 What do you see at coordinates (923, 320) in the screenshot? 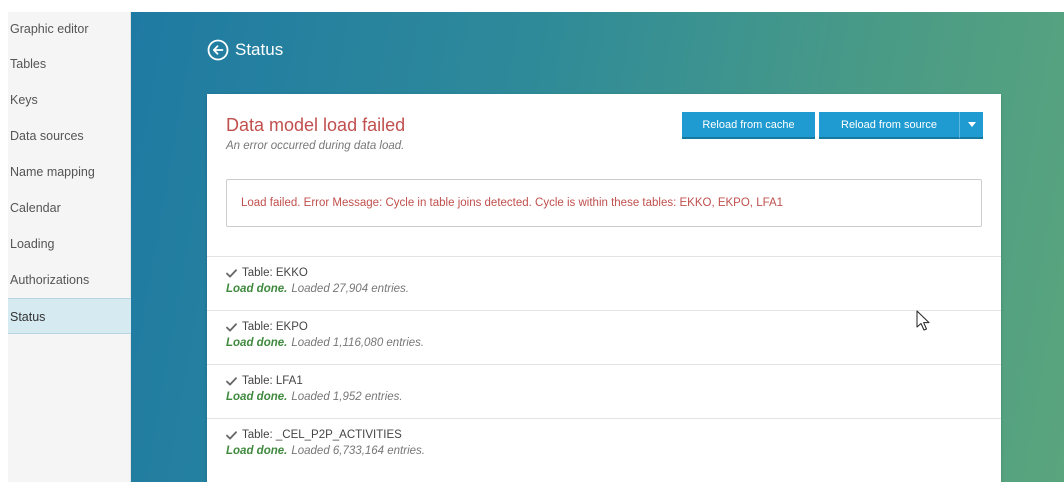
I see `mouse-pointer-icon` at bounding box center [923, 320].